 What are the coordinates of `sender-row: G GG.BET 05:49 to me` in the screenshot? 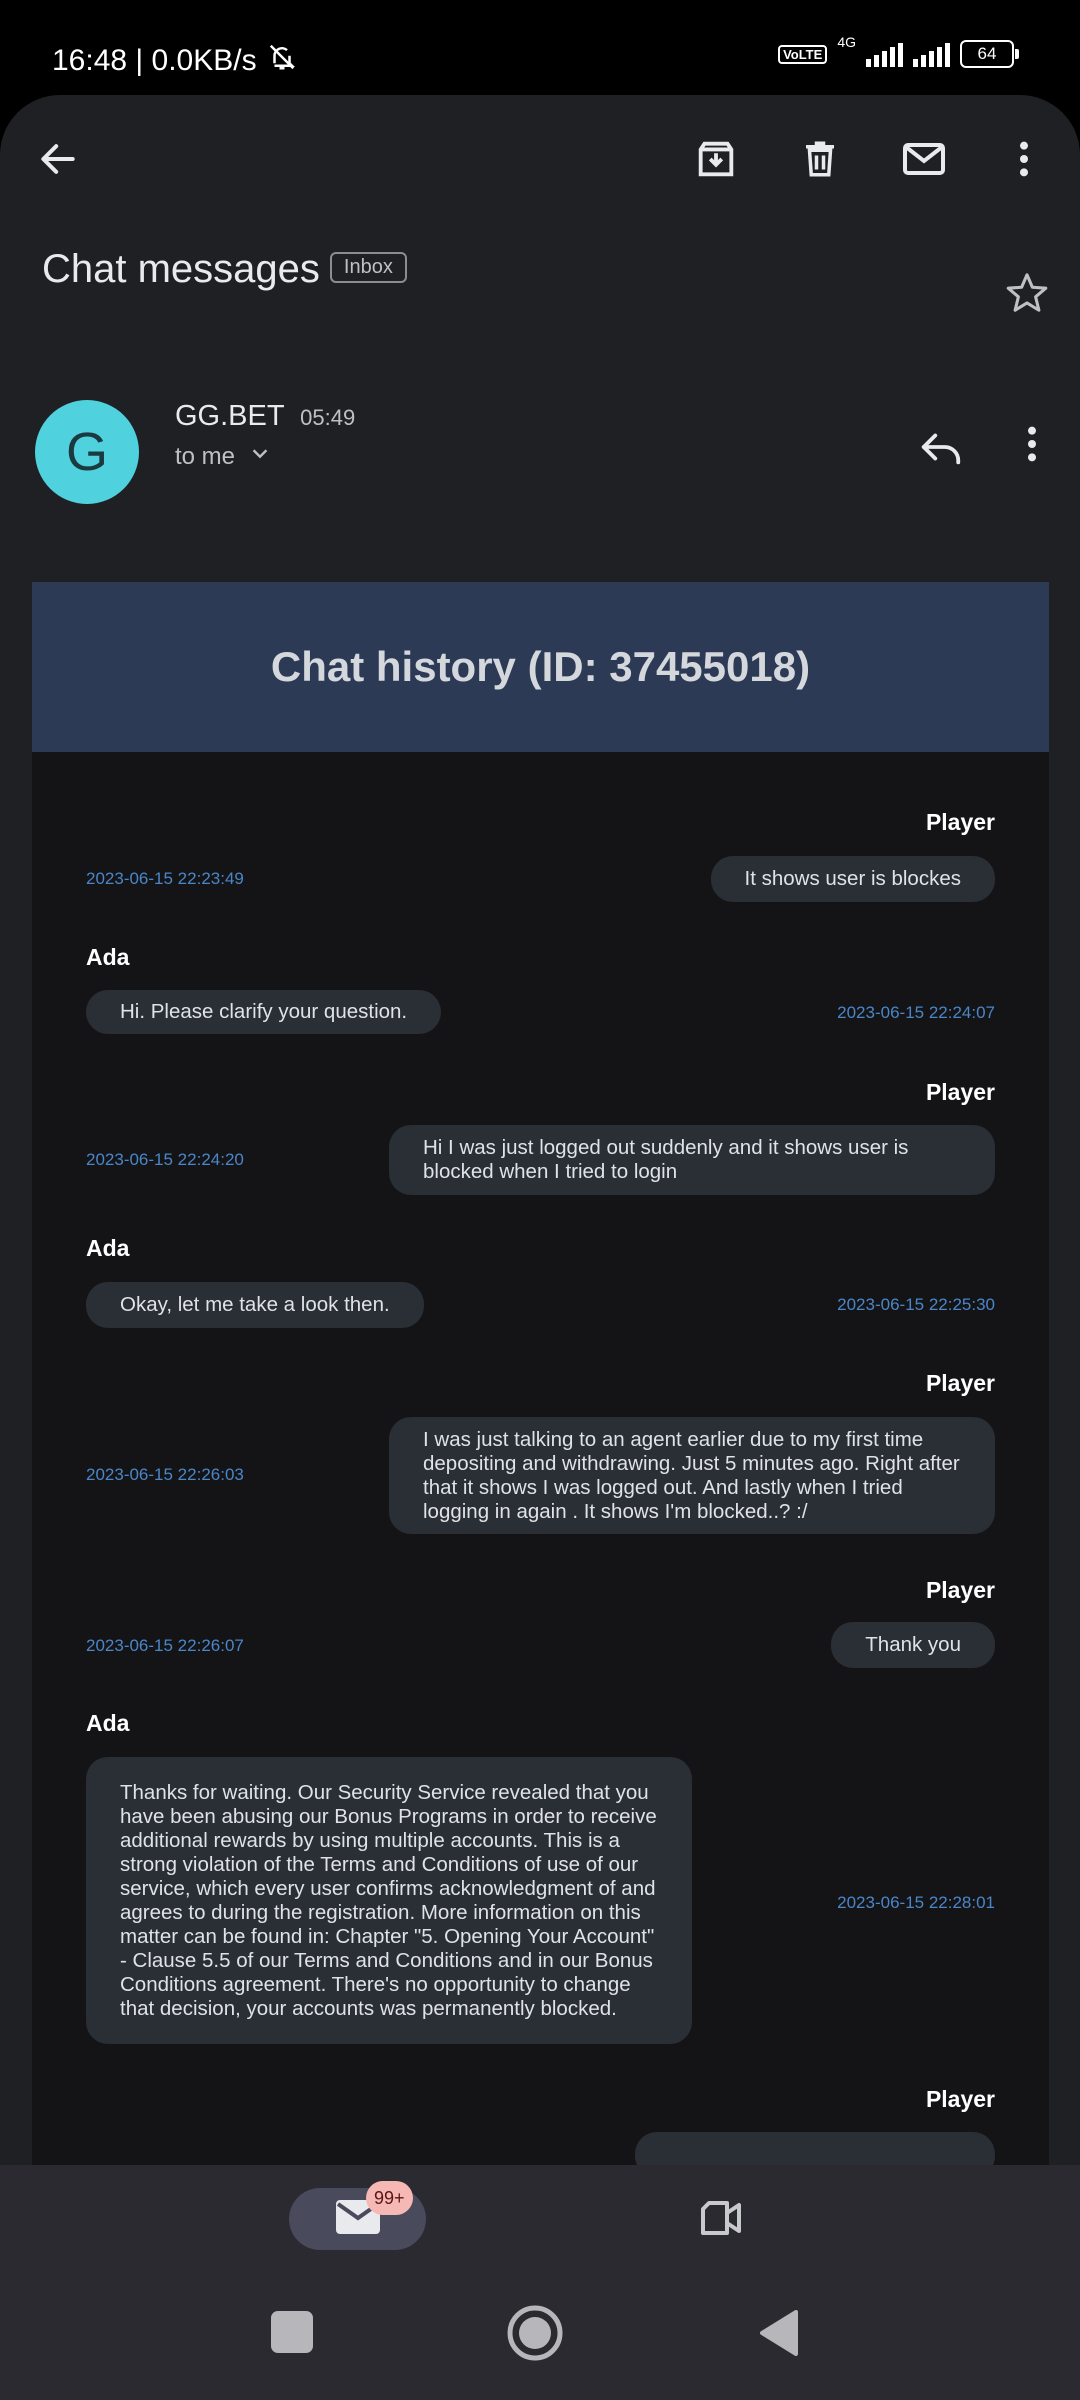 It's located at (540, 455).